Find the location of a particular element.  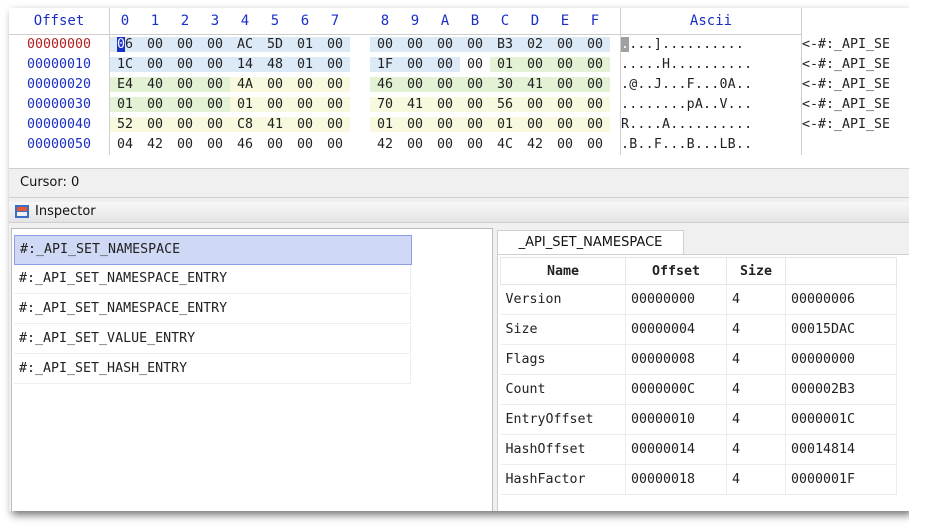

field-row: Size 00000004 4 00015DAC is located at coordinates (698, 329).